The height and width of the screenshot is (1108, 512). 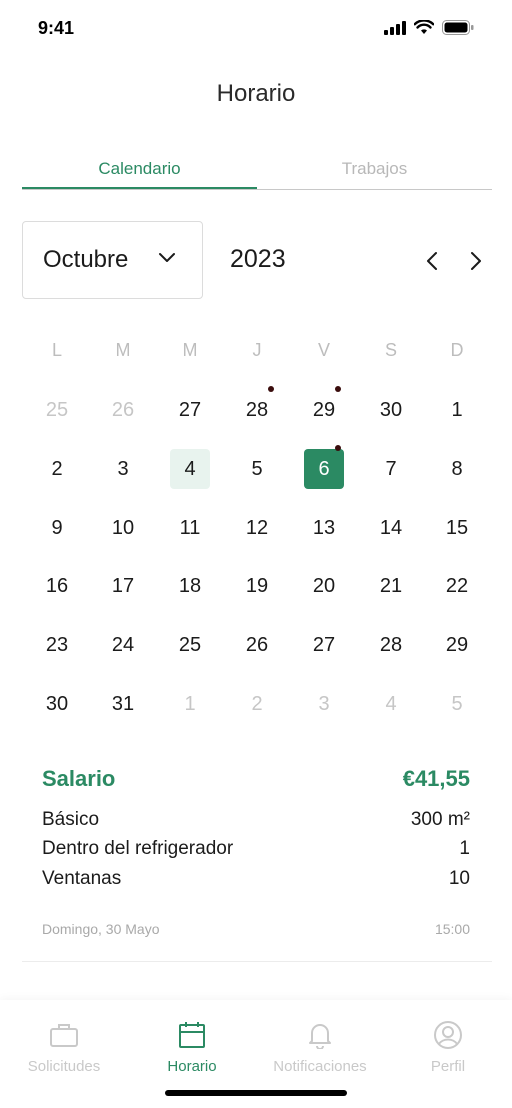 What do you see at coordinates (391, 528) in the screenshot?
I see `calendar-day: 14` at bounding box center [391, 528].